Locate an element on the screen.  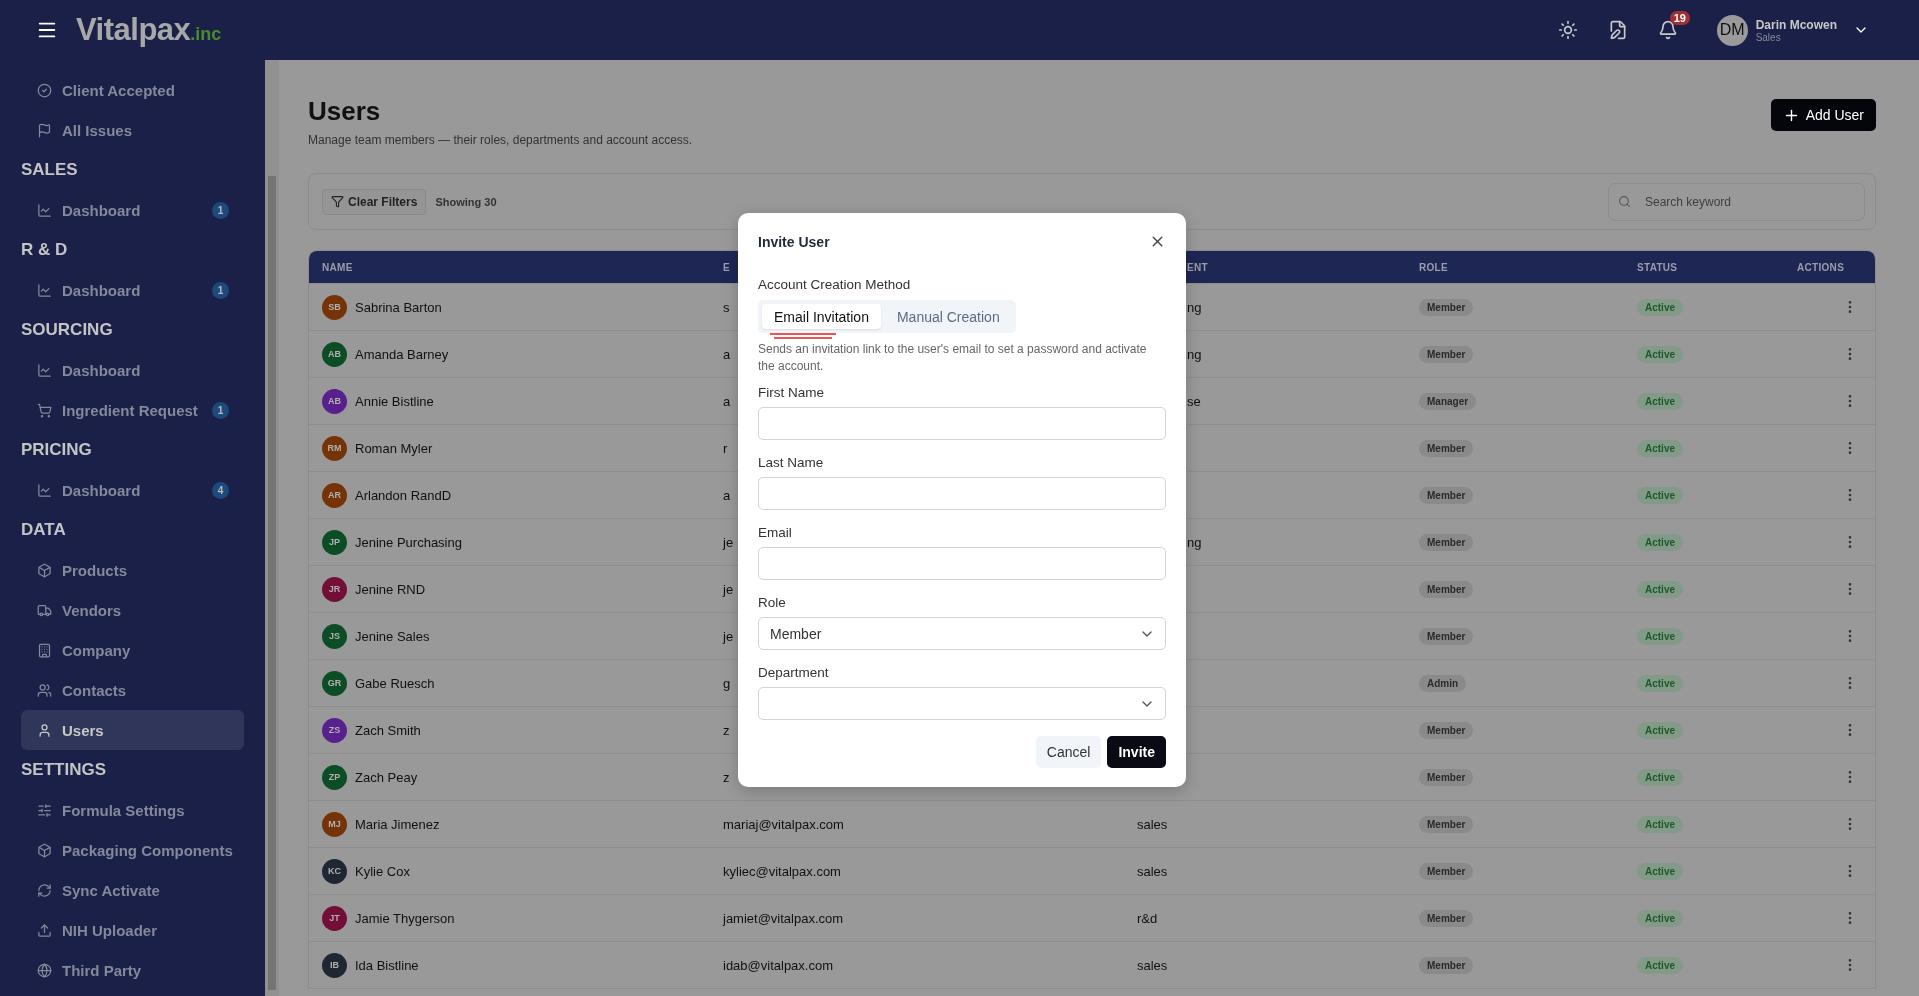
select-field: Member is located at coordinates (962, 633).